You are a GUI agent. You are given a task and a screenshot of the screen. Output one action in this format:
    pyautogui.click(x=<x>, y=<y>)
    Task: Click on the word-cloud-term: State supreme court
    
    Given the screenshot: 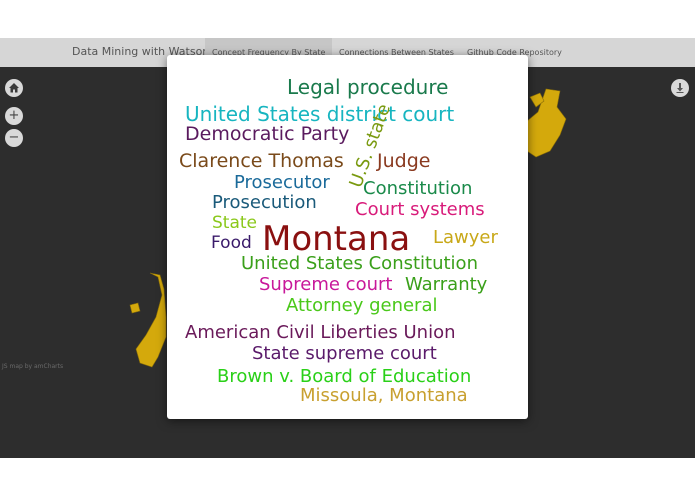 What is the action you would take?
    pyautogui.click(x=344, y=354)
    